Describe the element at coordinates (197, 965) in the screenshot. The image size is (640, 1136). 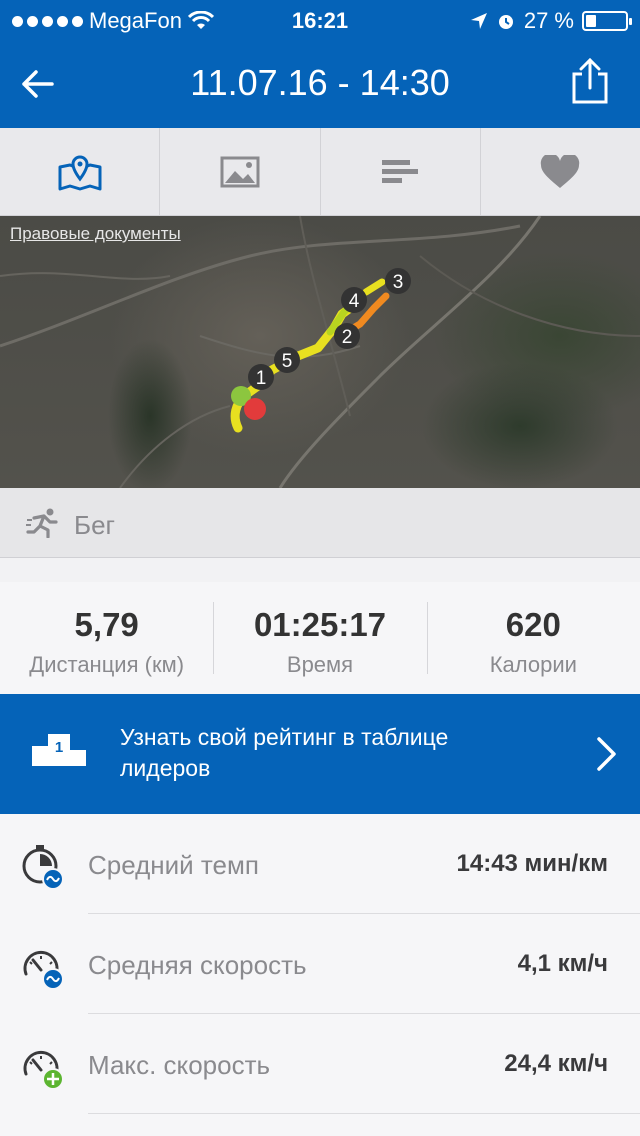
I see `metric-name: Средняя скорость` at that location.